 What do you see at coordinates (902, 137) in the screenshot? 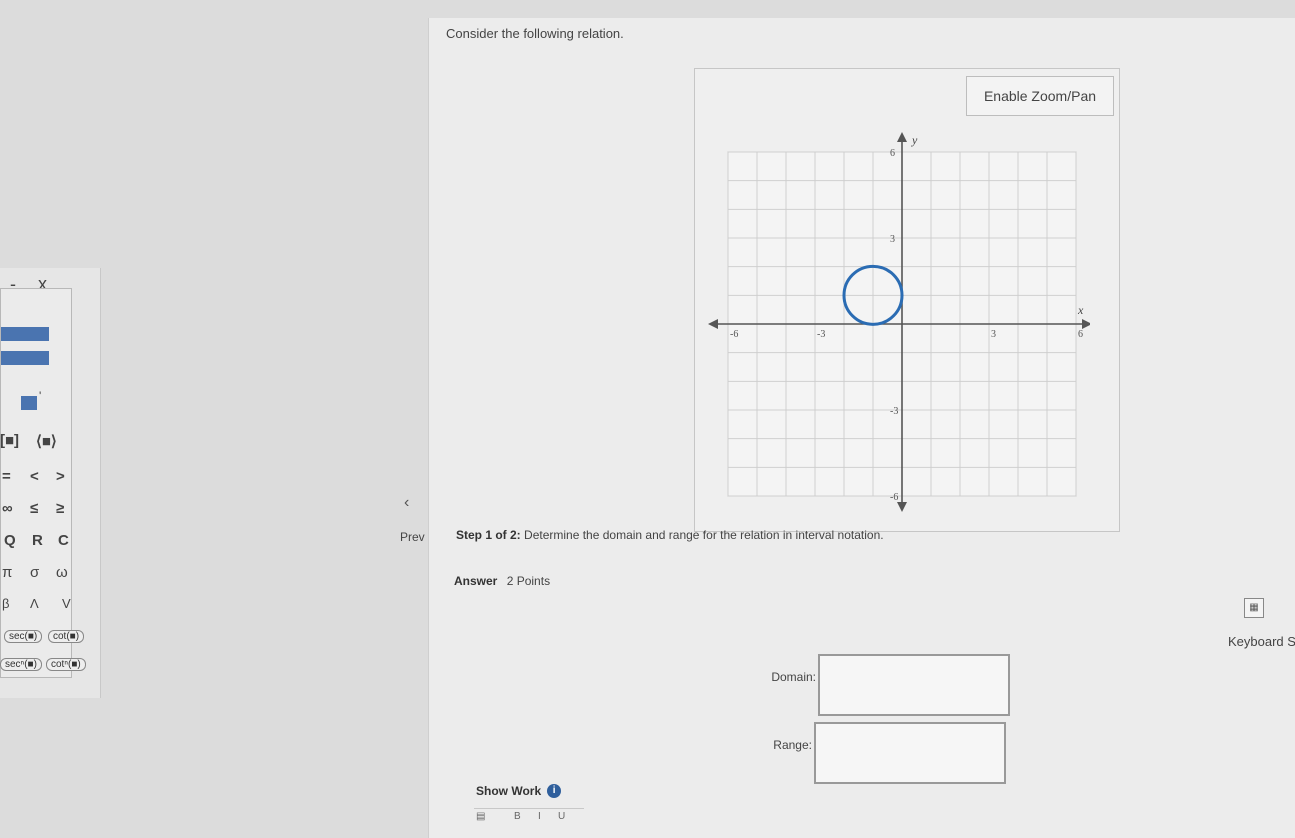
I see `y-axis-arrow-up` at bounding box center [902, 137].